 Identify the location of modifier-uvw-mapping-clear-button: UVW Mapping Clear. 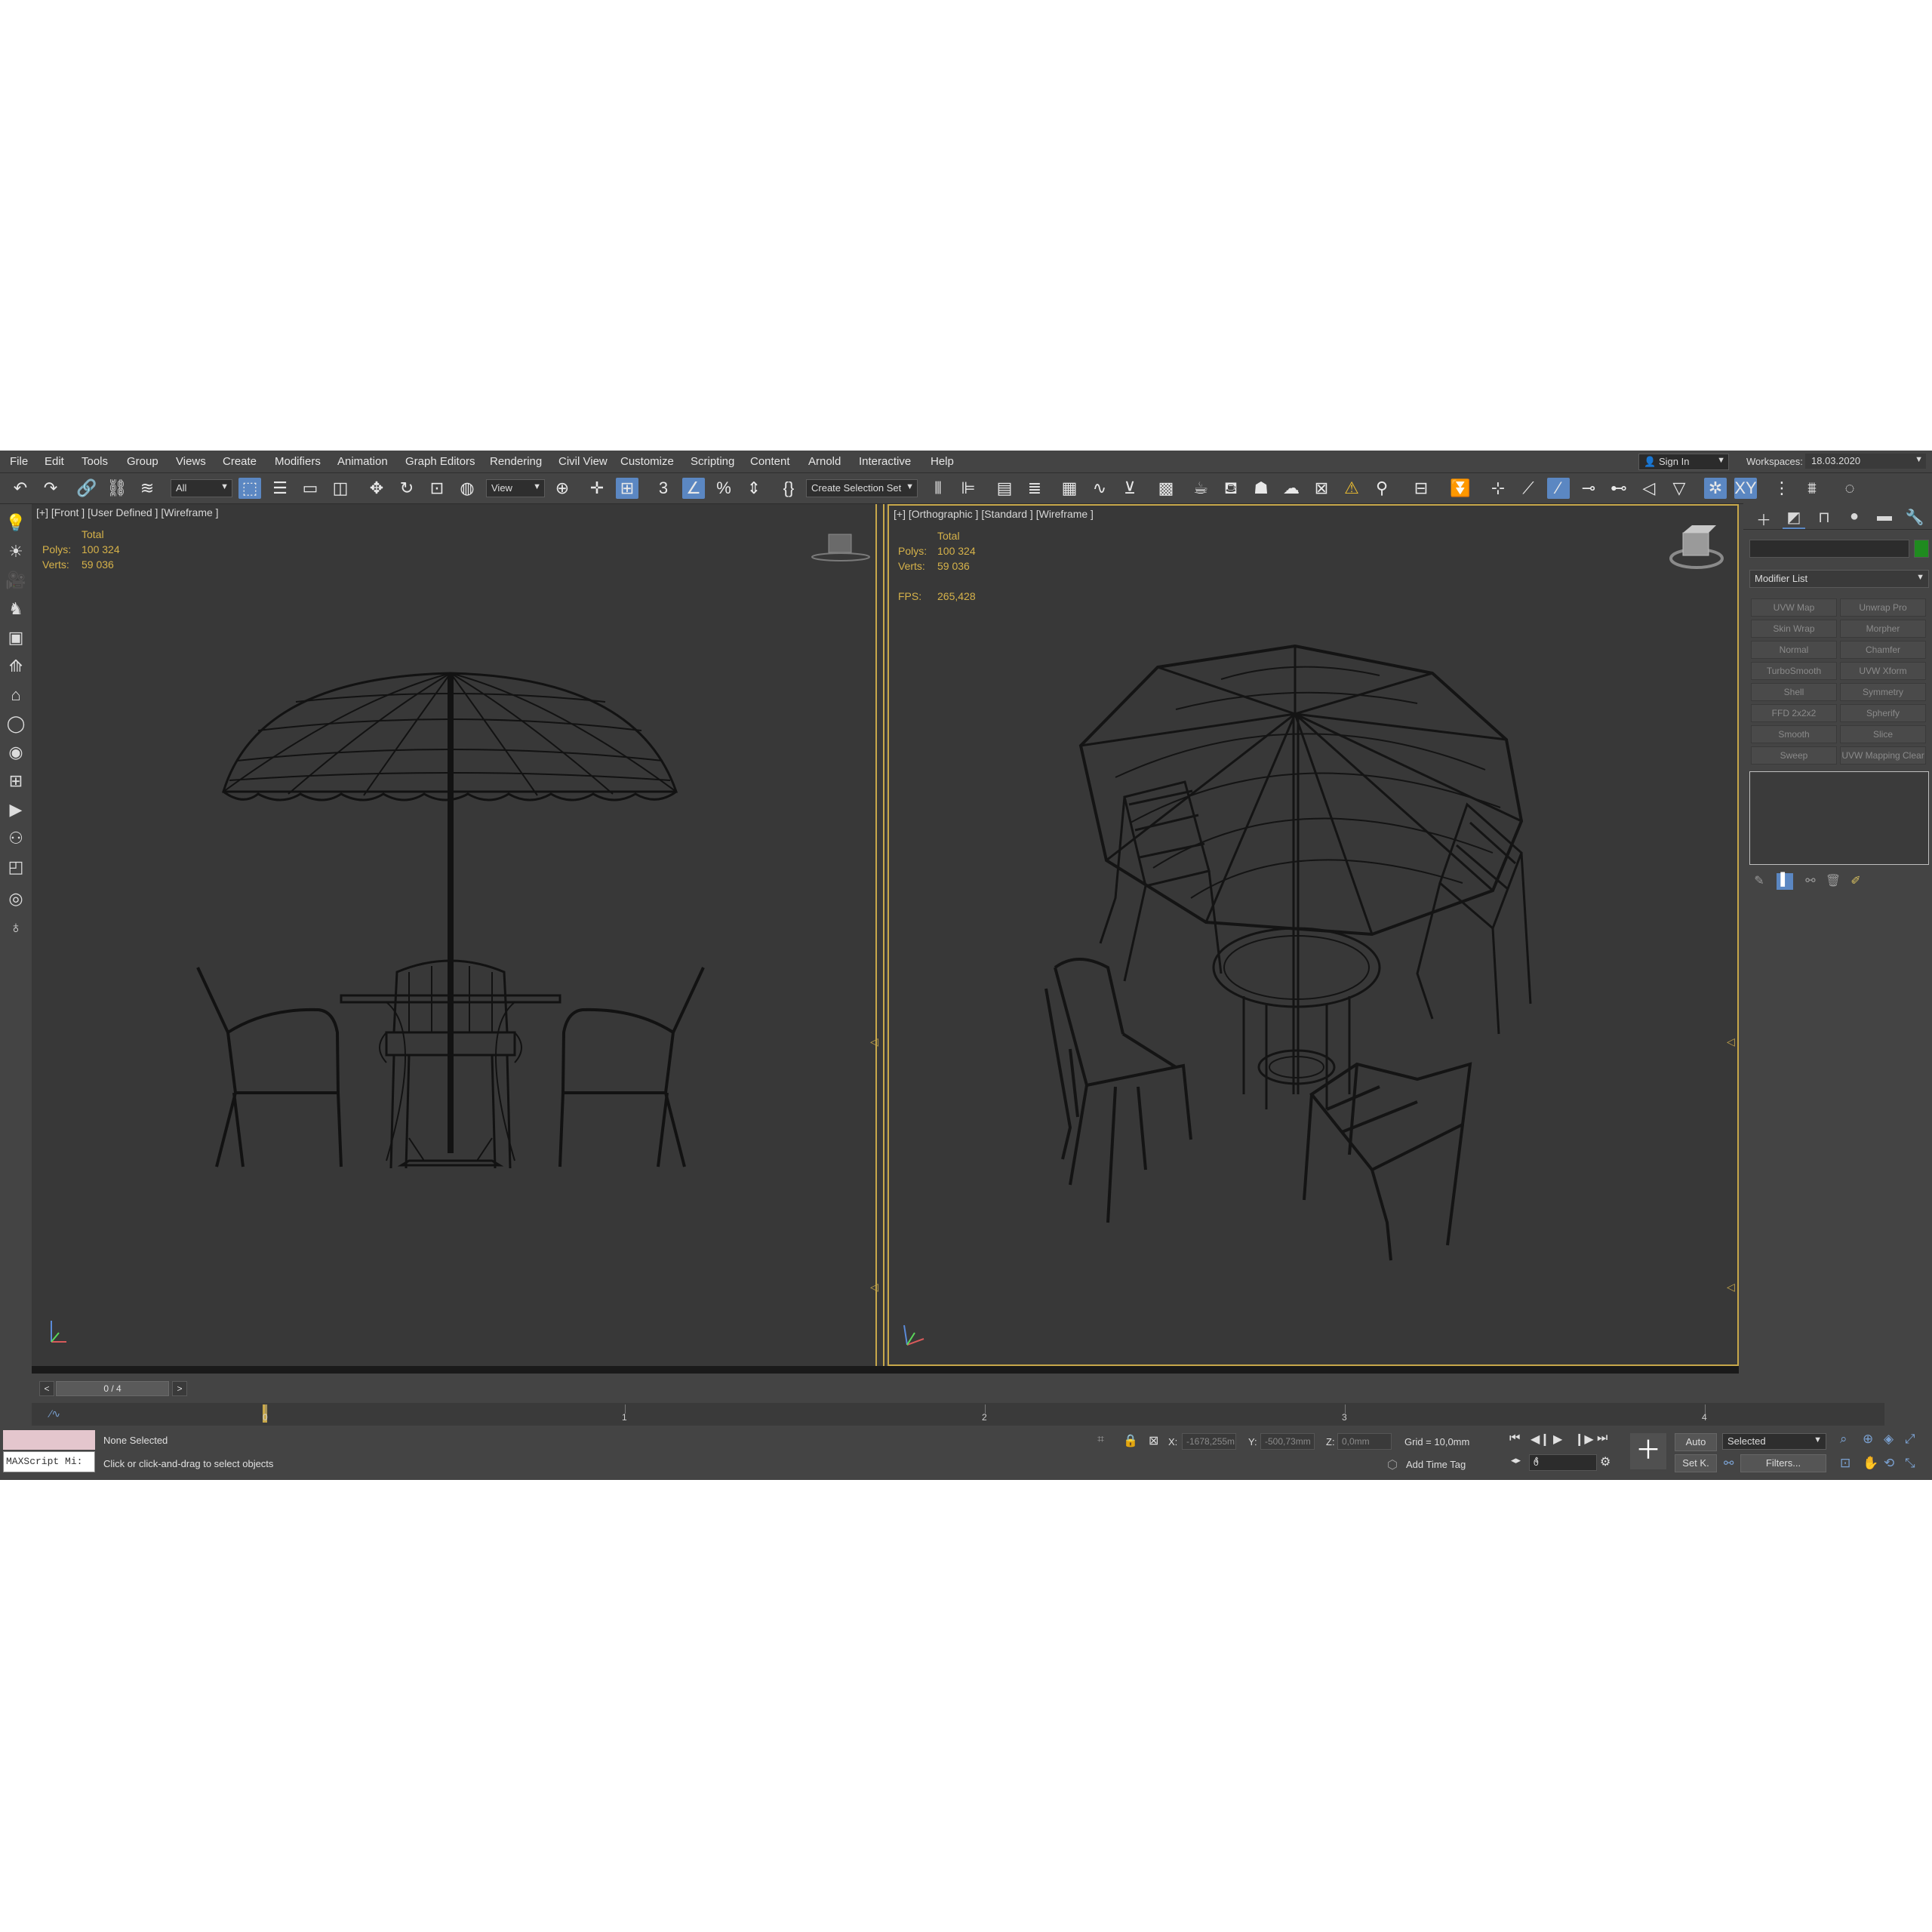
(1883, 755).